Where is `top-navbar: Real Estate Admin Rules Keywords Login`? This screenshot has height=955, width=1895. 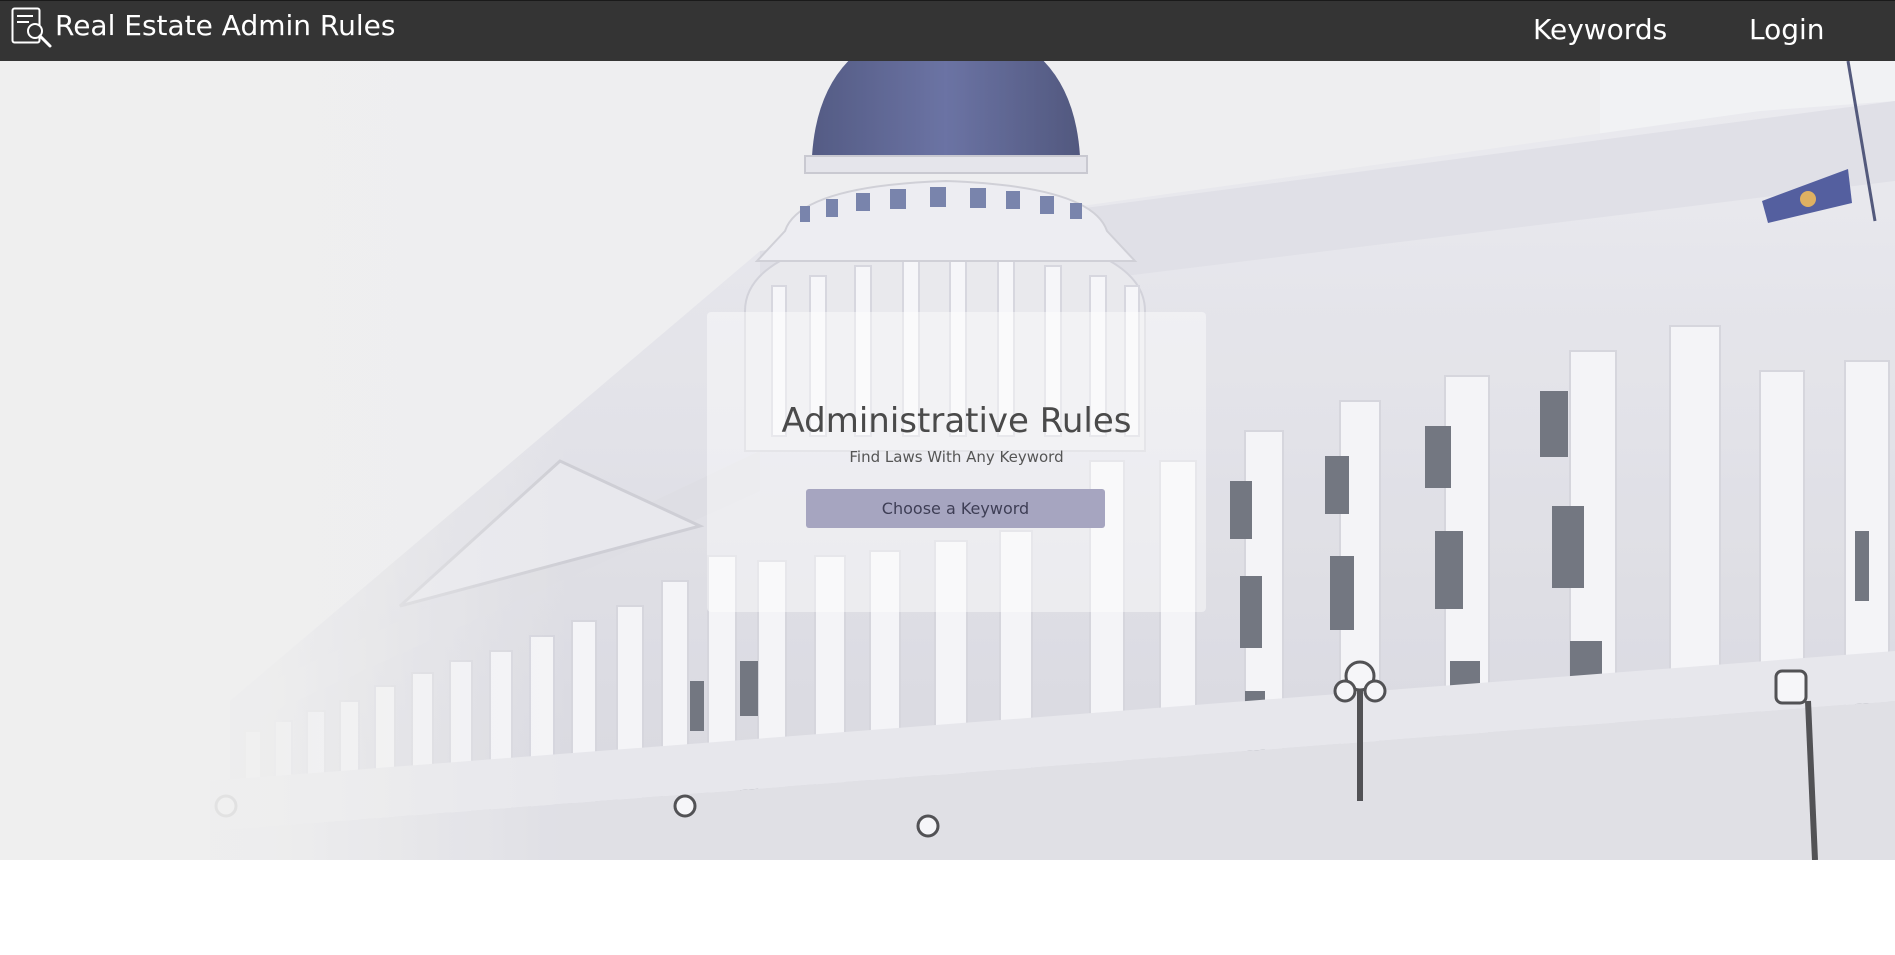 top-navbar: Real Estate Admin Rules Keywords Login is located at coordinates (947, 30).